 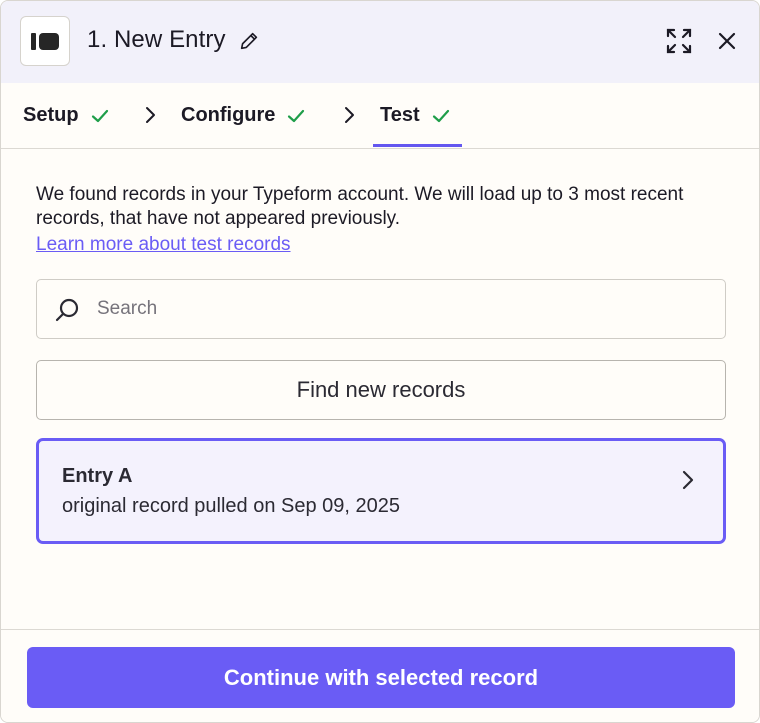 What do you see at coordinates (727, 41) in the screenshot?
I see `close-icon` at bounding box center [727, 41].